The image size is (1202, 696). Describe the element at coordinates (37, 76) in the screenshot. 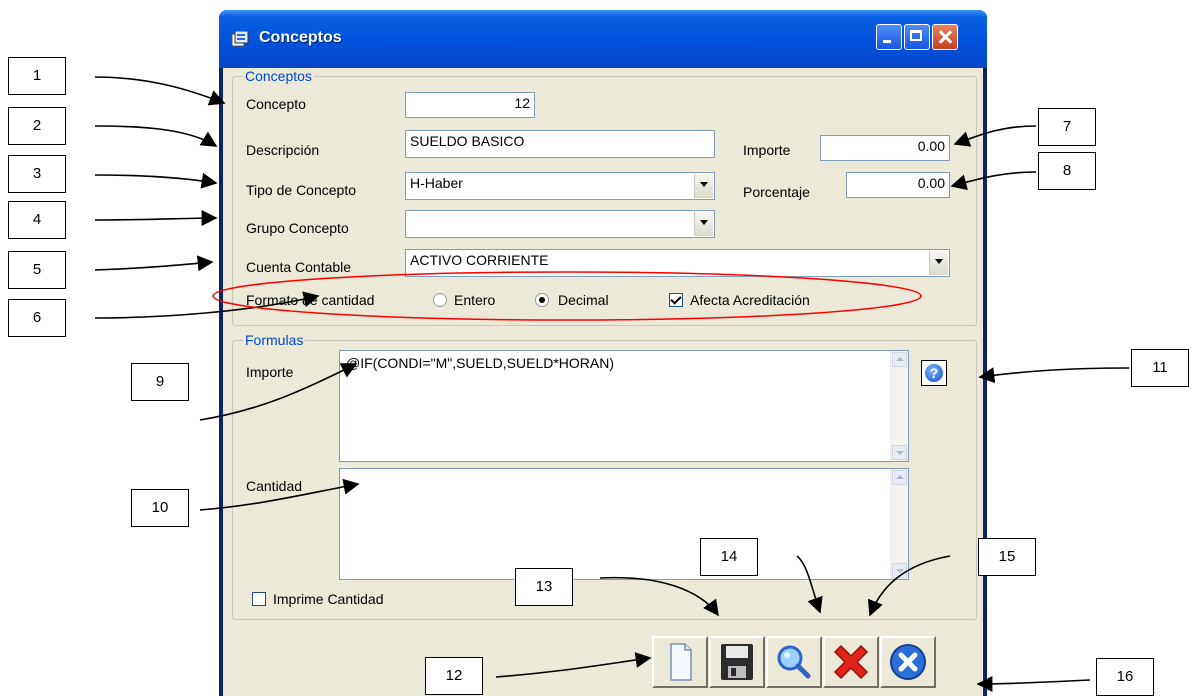

I see `callout-1: 1` at that location.